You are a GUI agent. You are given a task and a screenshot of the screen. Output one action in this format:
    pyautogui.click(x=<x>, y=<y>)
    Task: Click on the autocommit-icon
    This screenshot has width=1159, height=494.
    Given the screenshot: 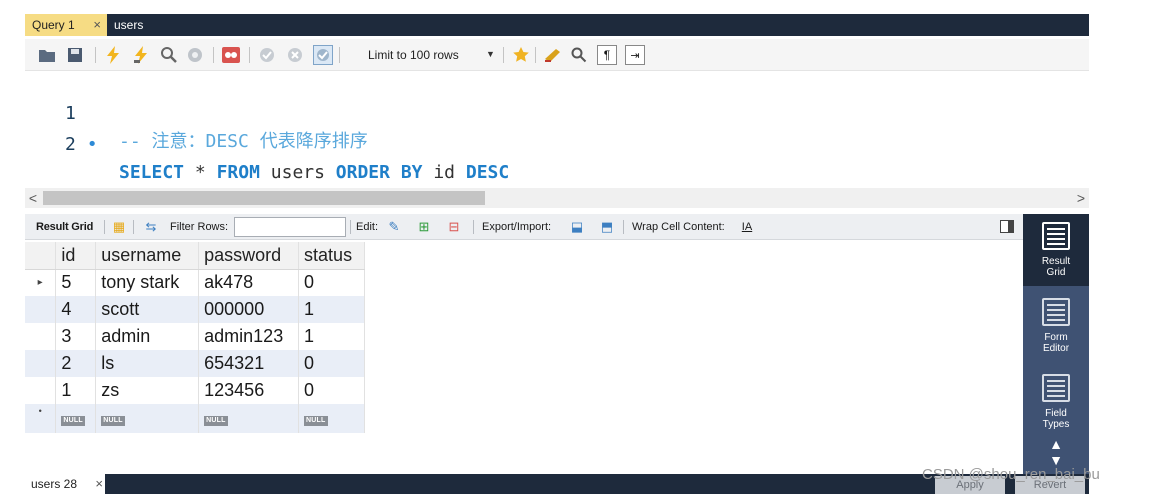 What is the action you would take?
    pyautogui.click(x=323, y=55)
    